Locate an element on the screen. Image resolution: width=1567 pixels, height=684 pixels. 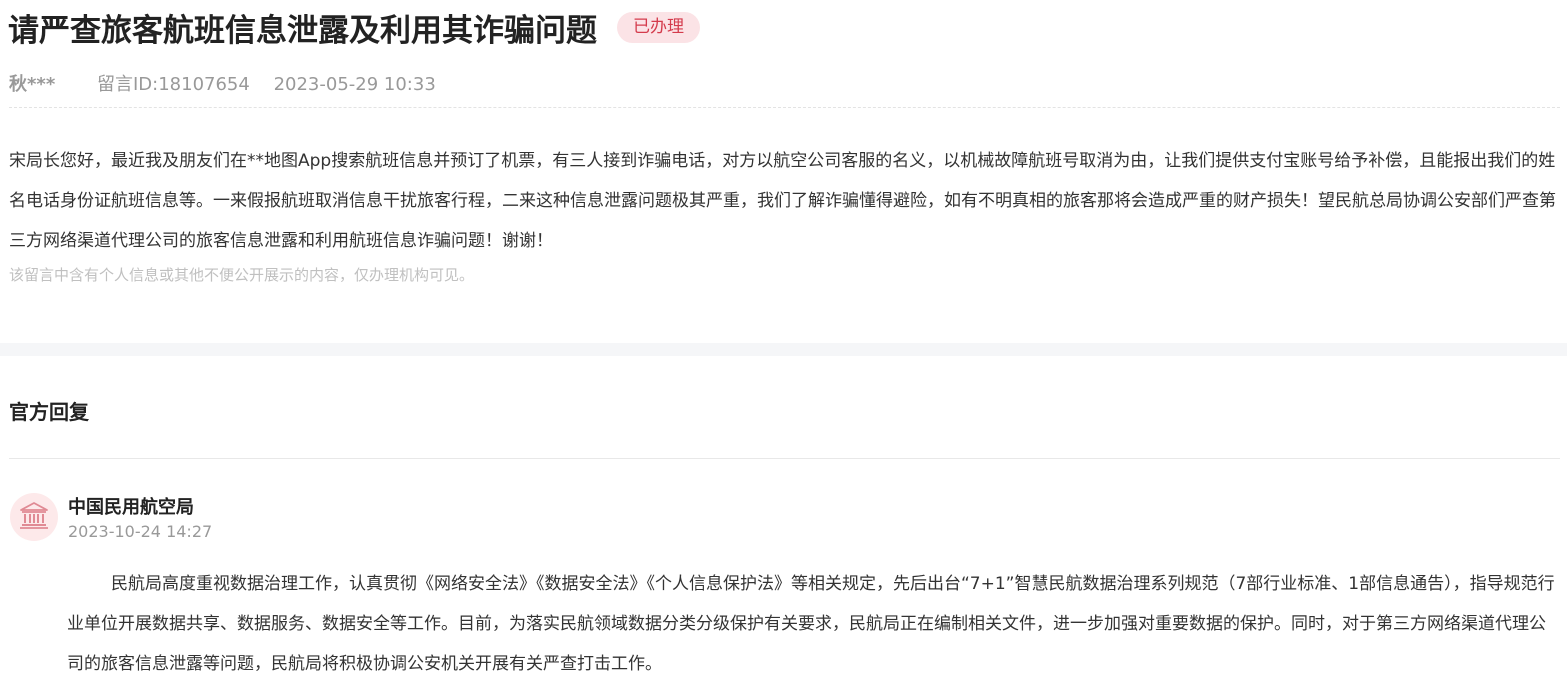
reply-time: 2023-10-24 14:27 is located at coordinates (140, 531).